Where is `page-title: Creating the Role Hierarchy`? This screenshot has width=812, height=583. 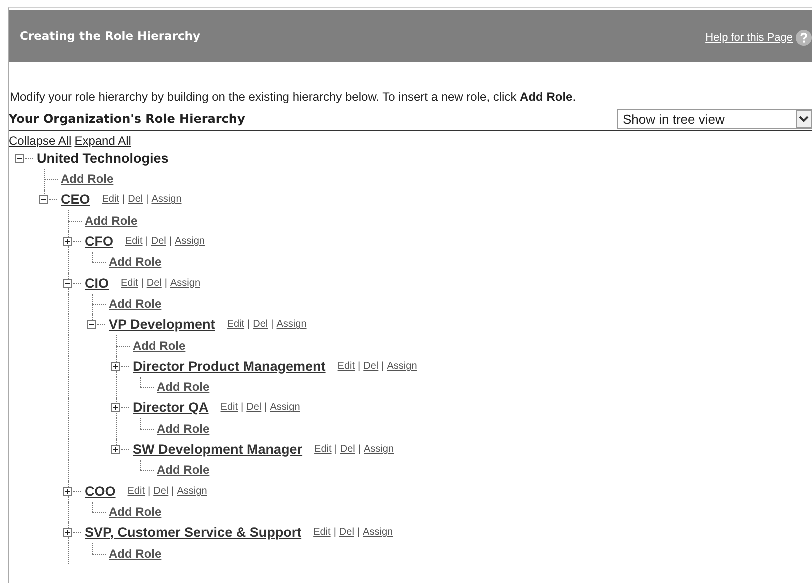
page-title: Creating the Role Hierarchy is located at coordinates (110, 36).